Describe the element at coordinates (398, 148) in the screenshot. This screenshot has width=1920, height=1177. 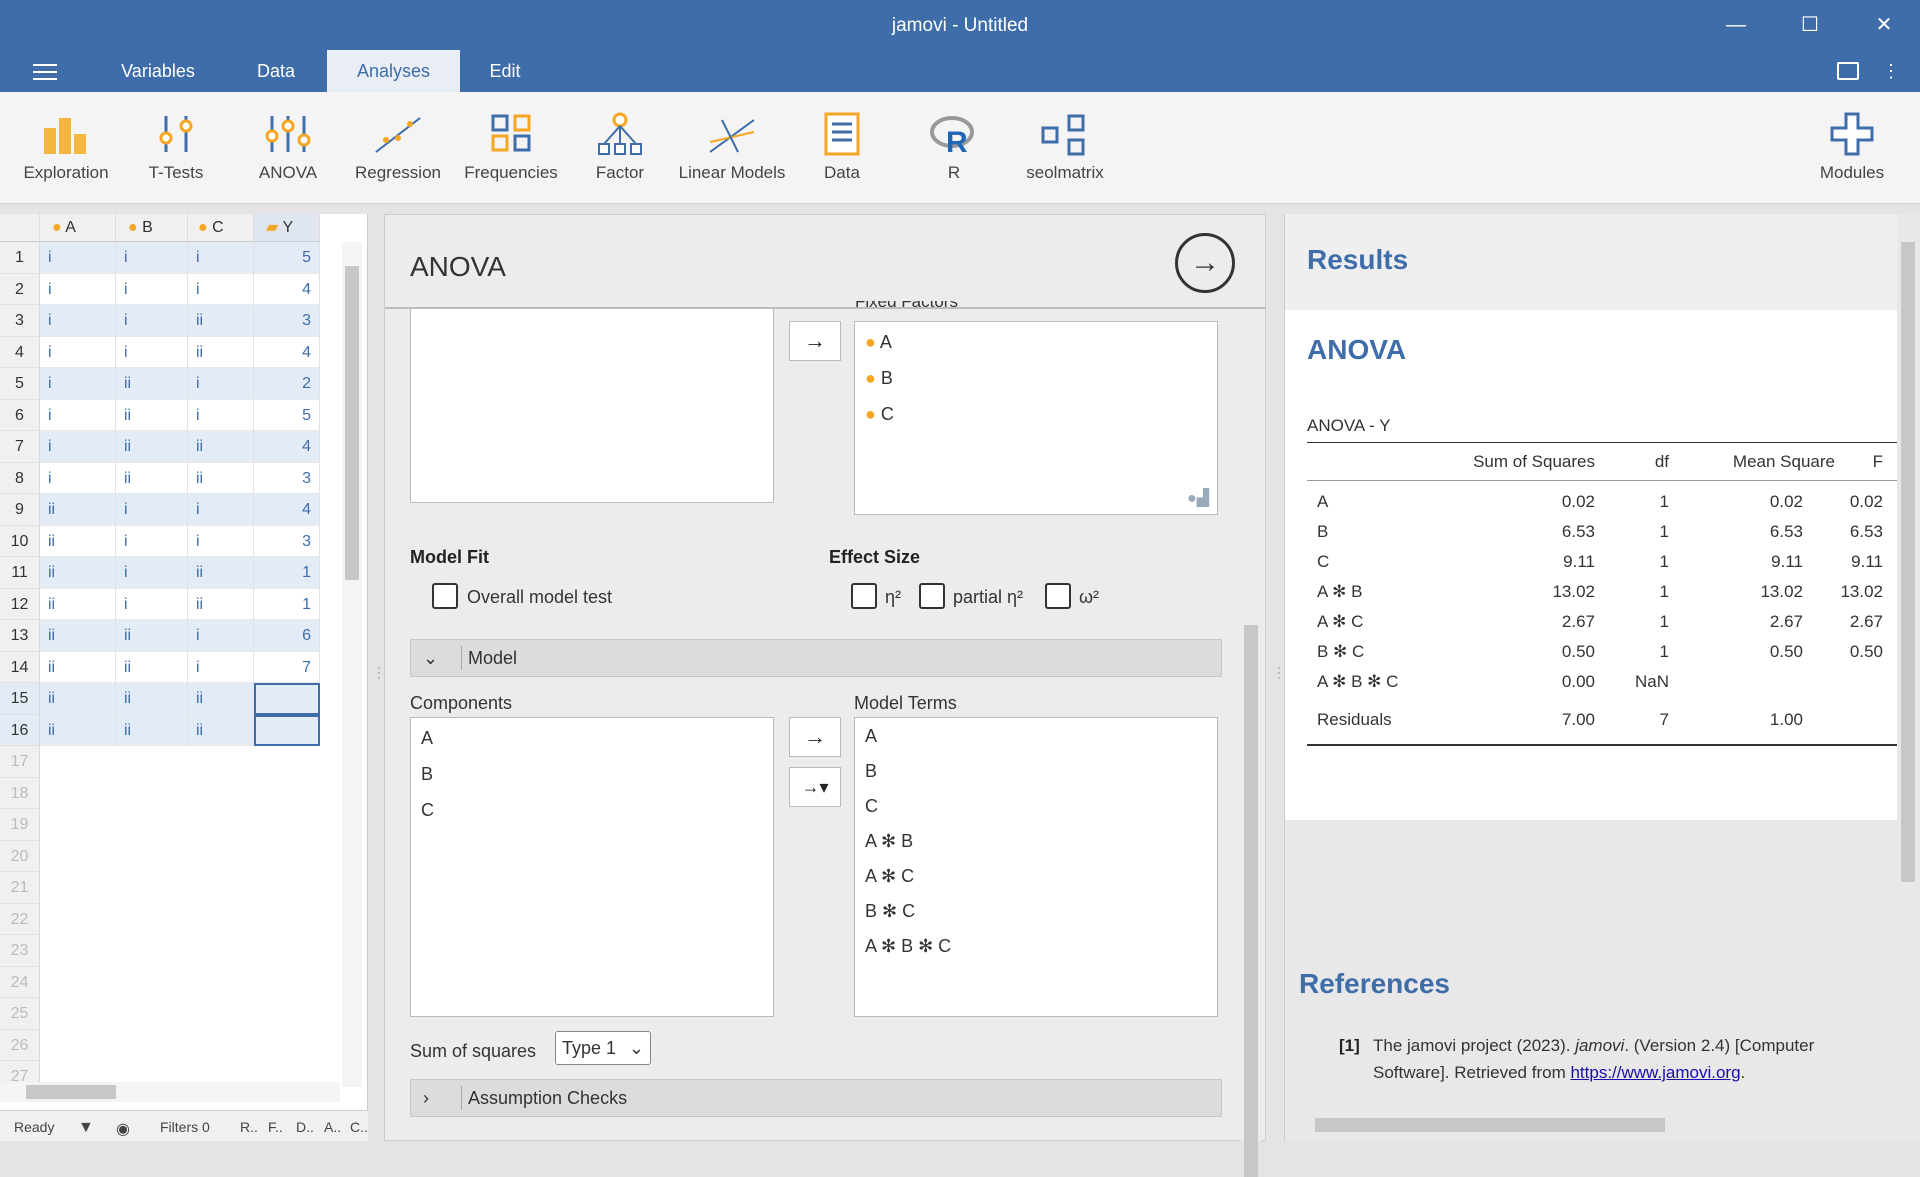
I see `ribbon-regression: Regression` at that location.